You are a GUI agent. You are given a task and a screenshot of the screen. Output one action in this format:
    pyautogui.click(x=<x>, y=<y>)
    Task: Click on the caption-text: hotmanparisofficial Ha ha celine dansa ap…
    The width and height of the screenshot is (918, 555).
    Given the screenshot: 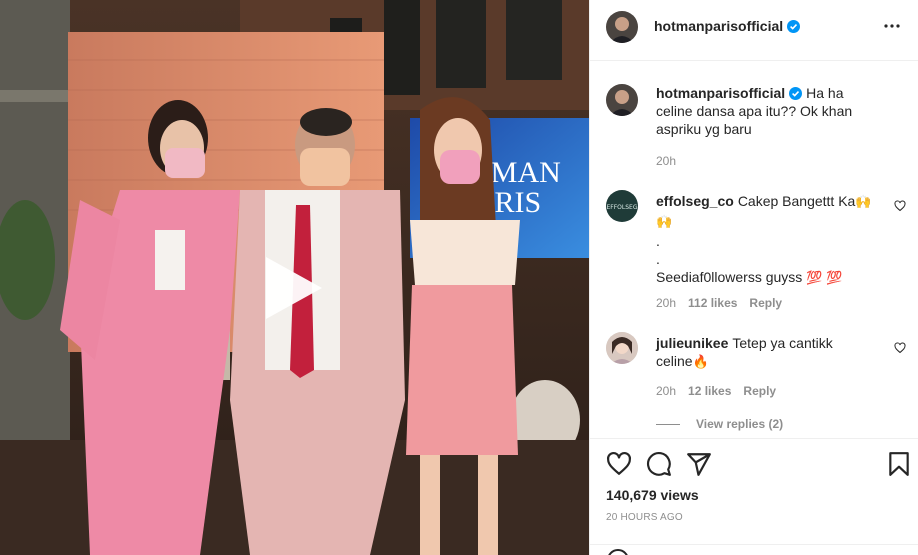 What is the action you would take?
    pyautogui.click(x=767, y=111)
    